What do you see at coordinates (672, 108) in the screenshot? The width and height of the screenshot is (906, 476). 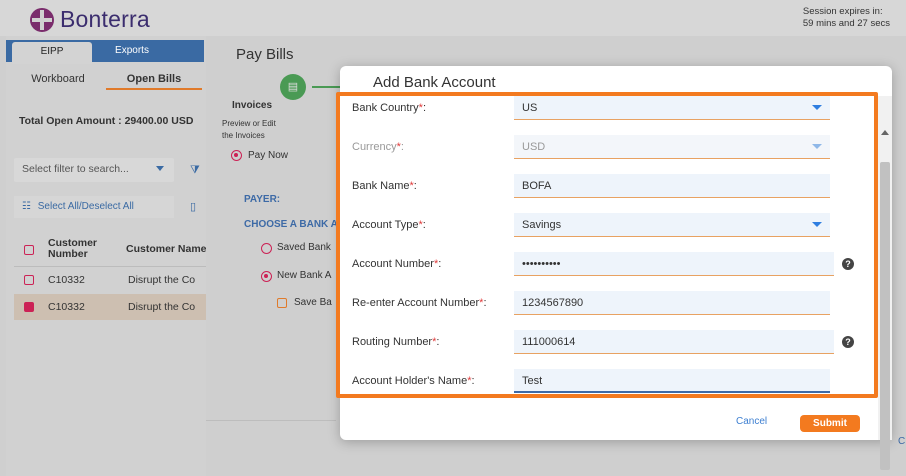 I see `bank-country-select: US` at bounding box center [672, 108].